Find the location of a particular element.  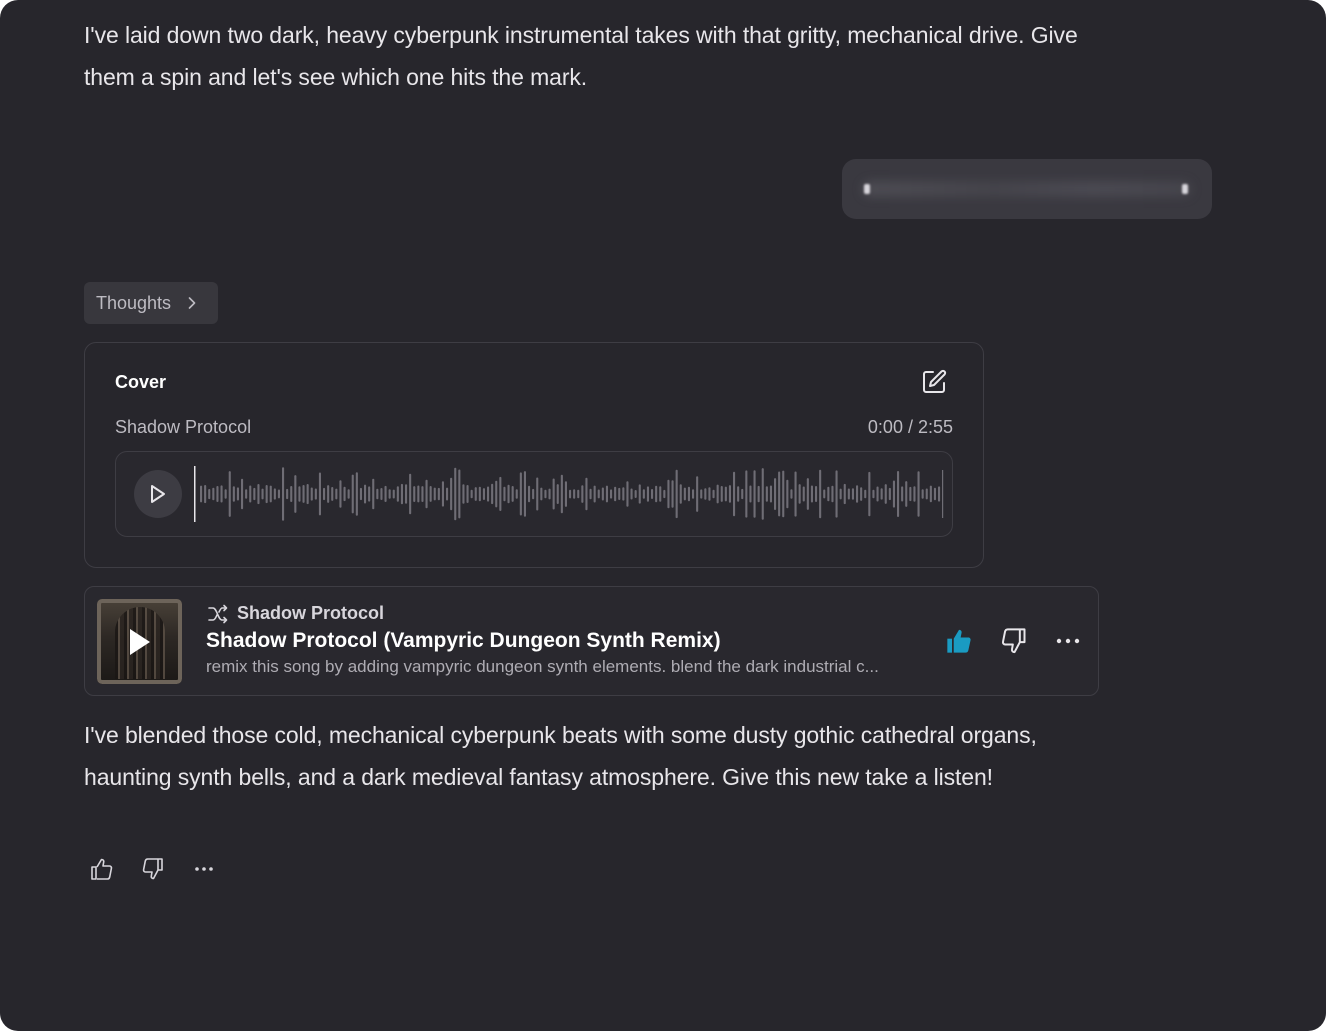

user-message-bubble-redacted is located at coordinates (1027, 189).